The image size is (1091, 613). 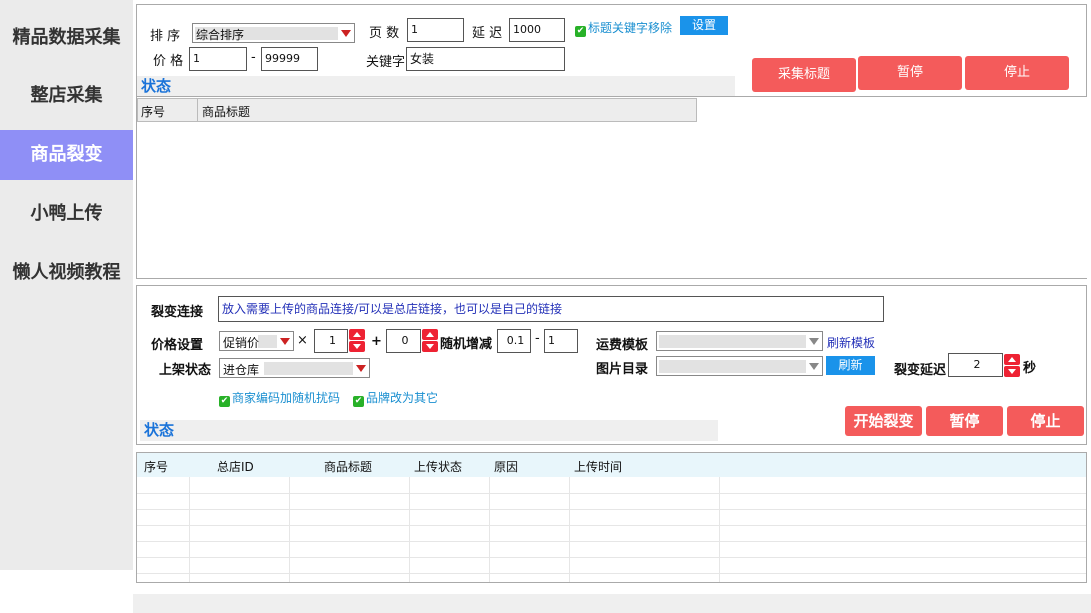 What do you see at coordinates (704, 25) in the screenshot?
I see `settings-button: 设置` at bounding box center [704, 25].